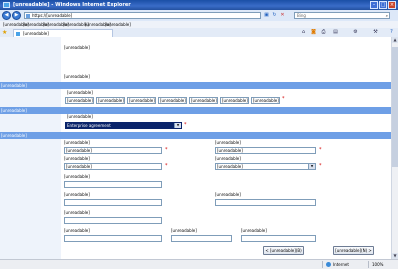 This screenshot has height=269, width=398. Describe the element at coordinates (77, 158) in the screenshot. I see `company-label: [unreadable]` at that location.